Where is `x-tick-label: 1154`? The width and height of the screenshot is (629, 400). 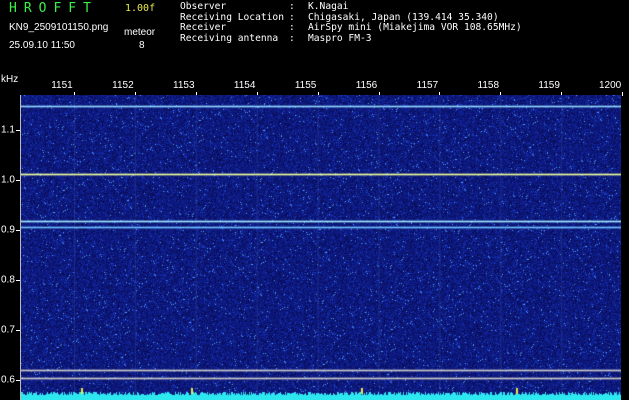
x-tick-label: 1154 is located at coordinates (244, 85).